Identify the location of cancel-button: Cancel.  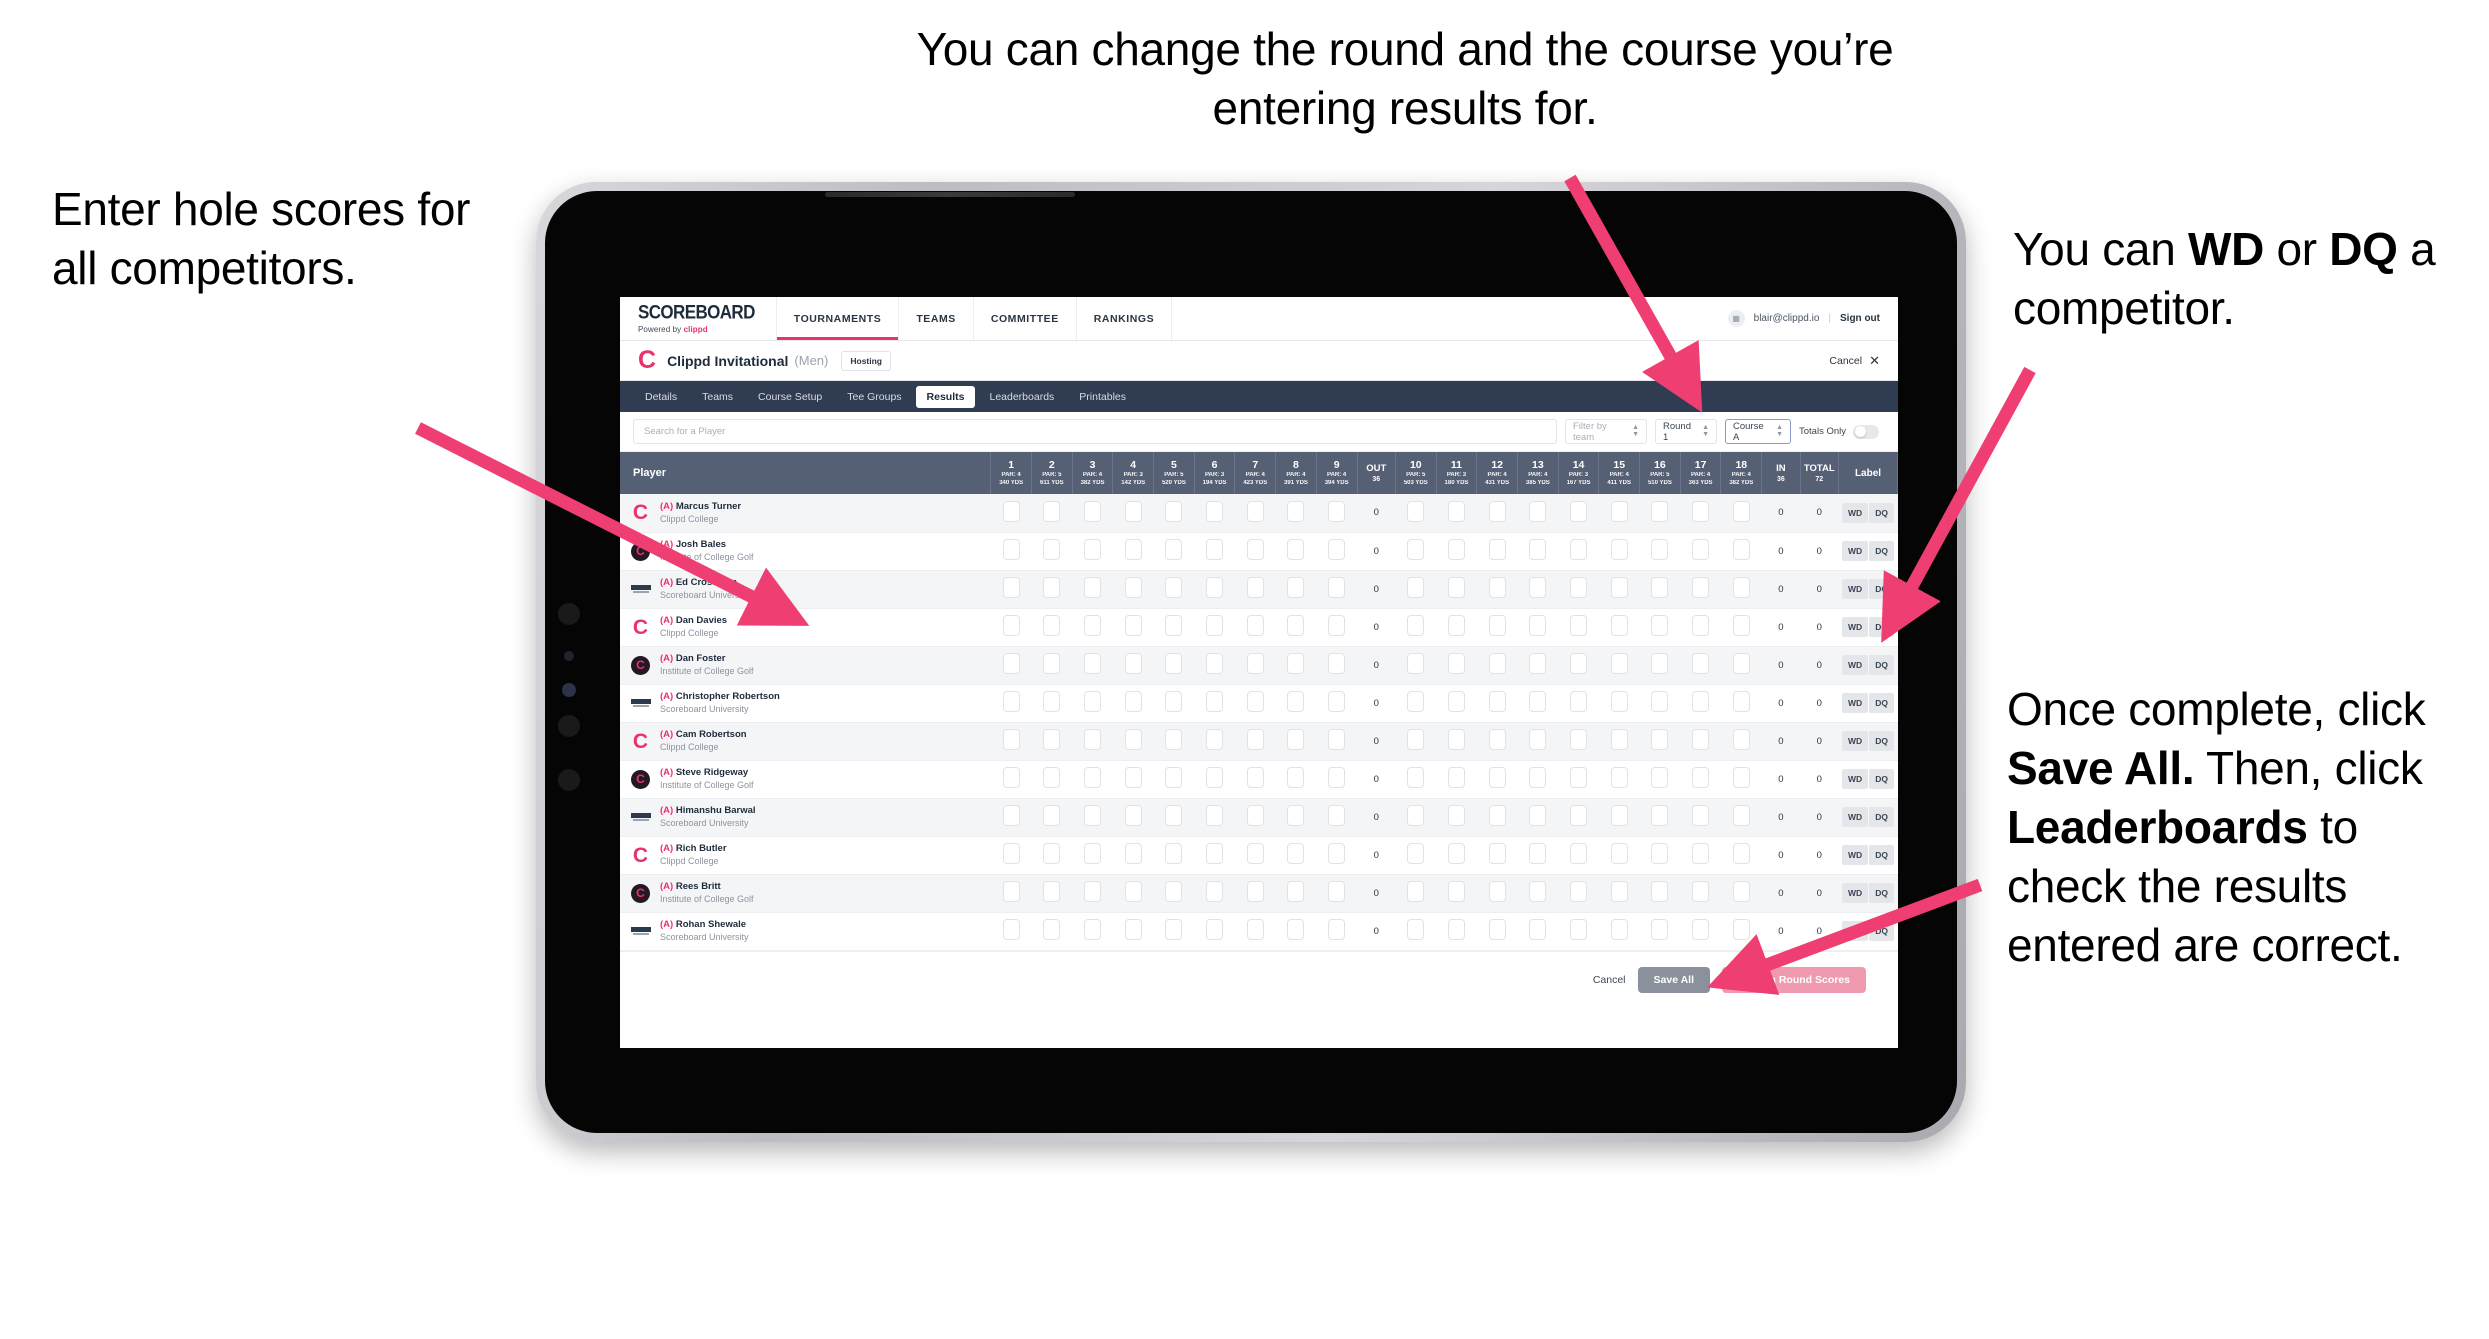
(1609, 980).